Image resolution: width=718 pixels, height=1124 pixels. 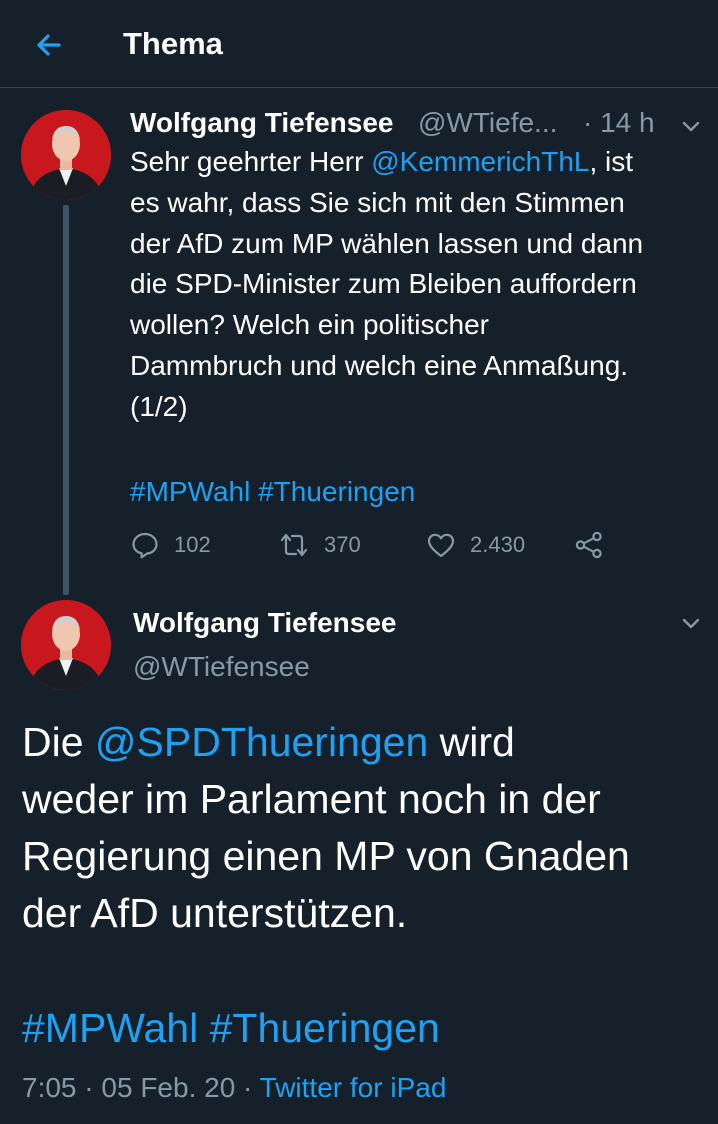 What do you see at coordinates (66, 400) in the screenshot?
I see `thread-connector` at bounding box center [66, 400].